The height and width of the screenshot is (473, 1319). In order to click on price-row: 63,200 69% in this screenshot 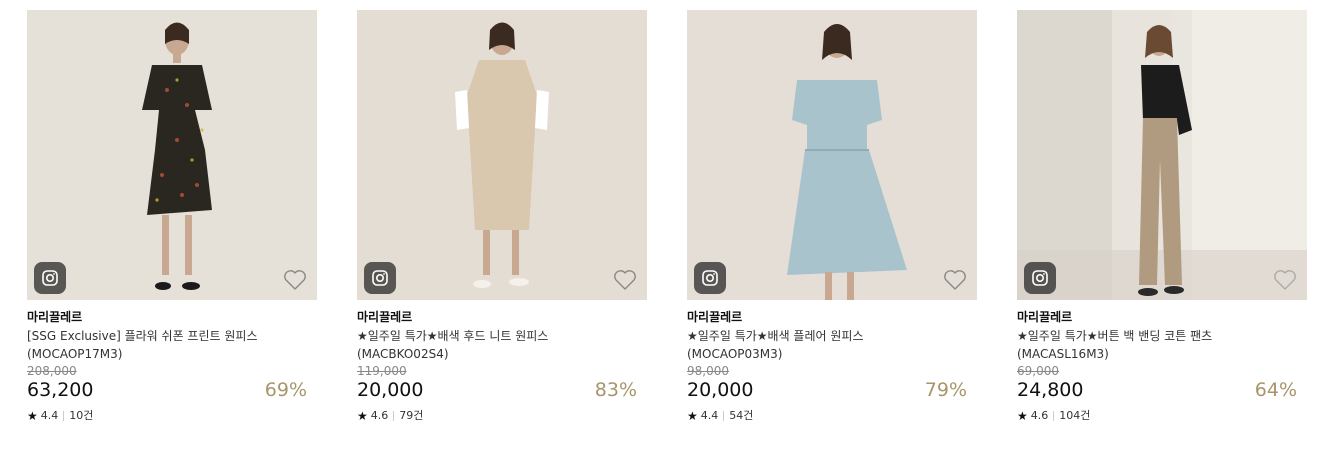, I will do `click(172, 390)`.